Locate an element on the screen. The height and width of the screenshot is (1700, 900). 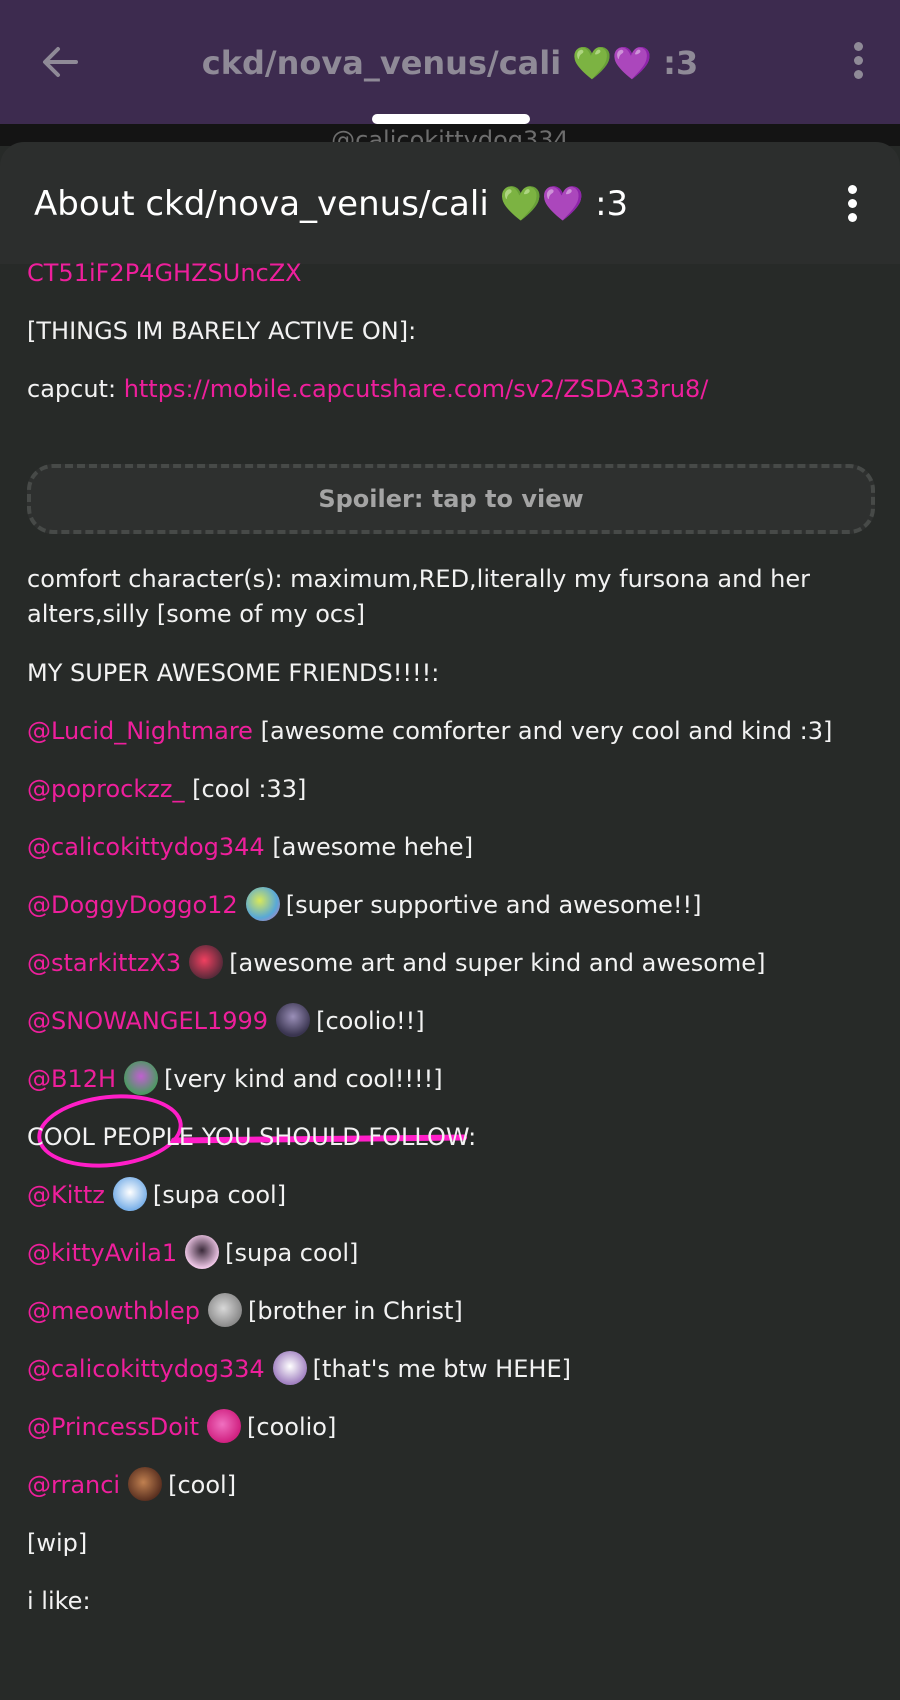
mention-link: @Kittz is located at coordinates (66, 1195).